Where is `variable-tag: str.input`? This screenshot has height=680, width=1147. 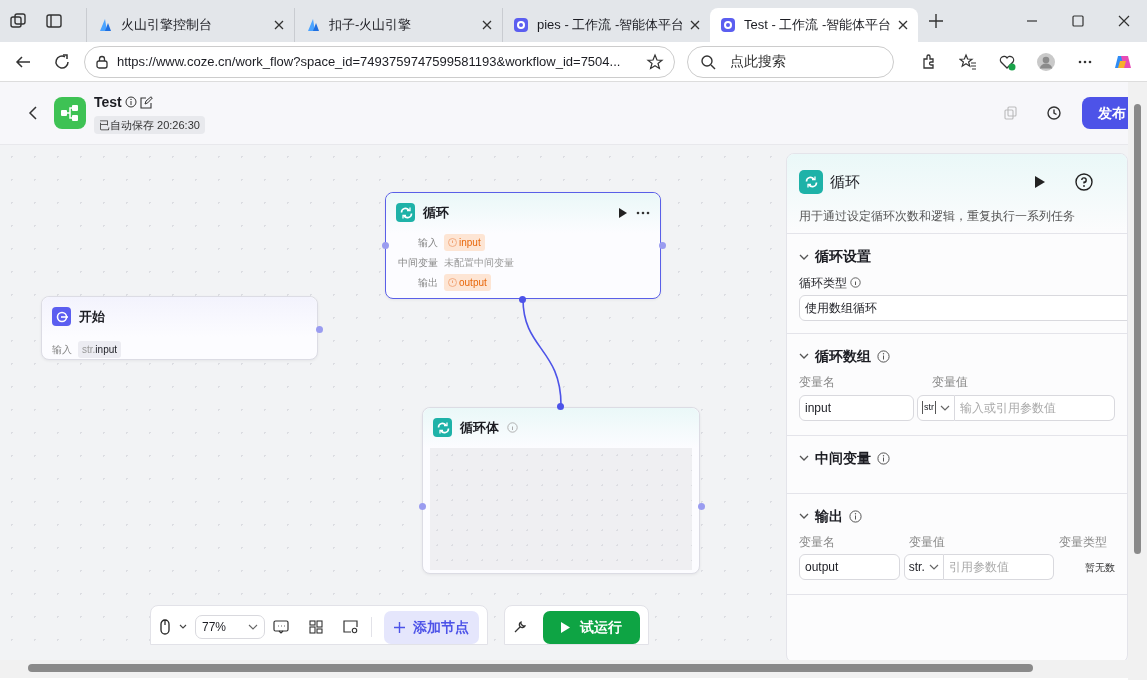
variable-tag: str.input is located at coordinates (100, 349).